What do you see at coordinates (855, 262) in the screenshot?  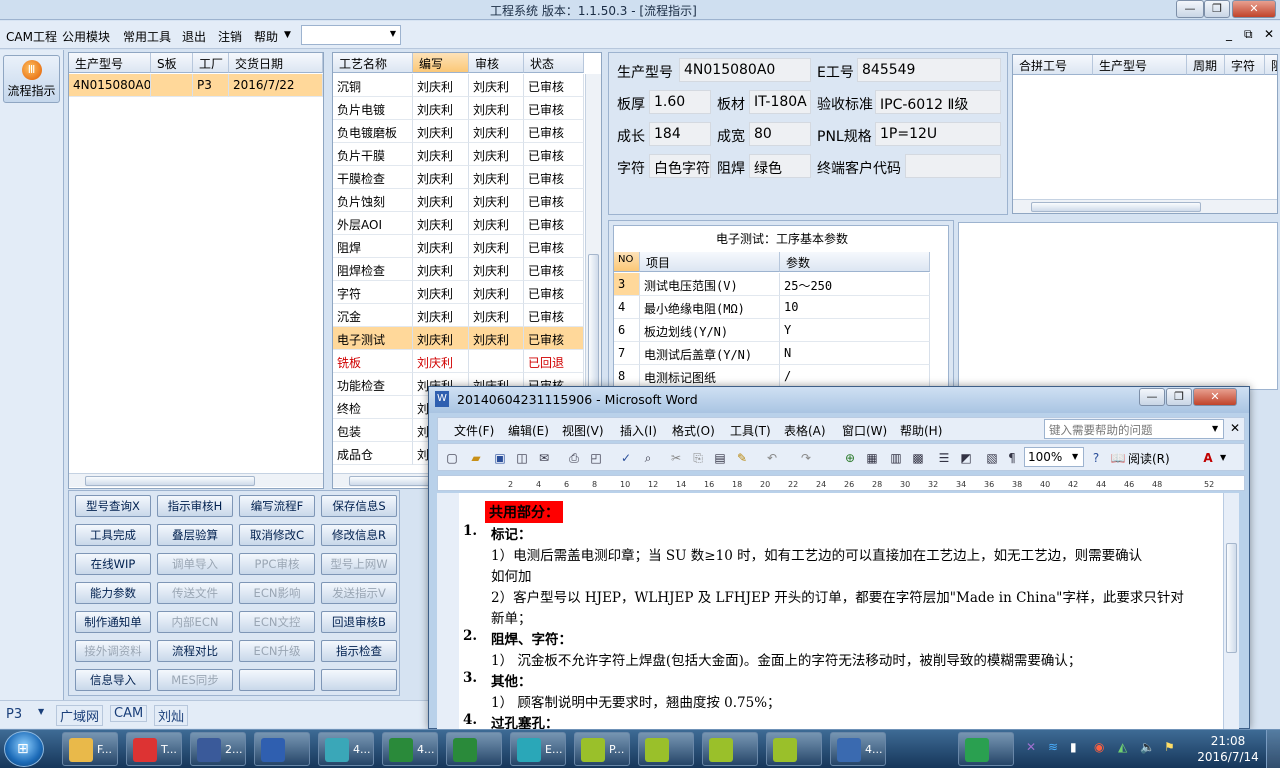 I see `col-header-value: 参数` at bounding box center [855, 262].